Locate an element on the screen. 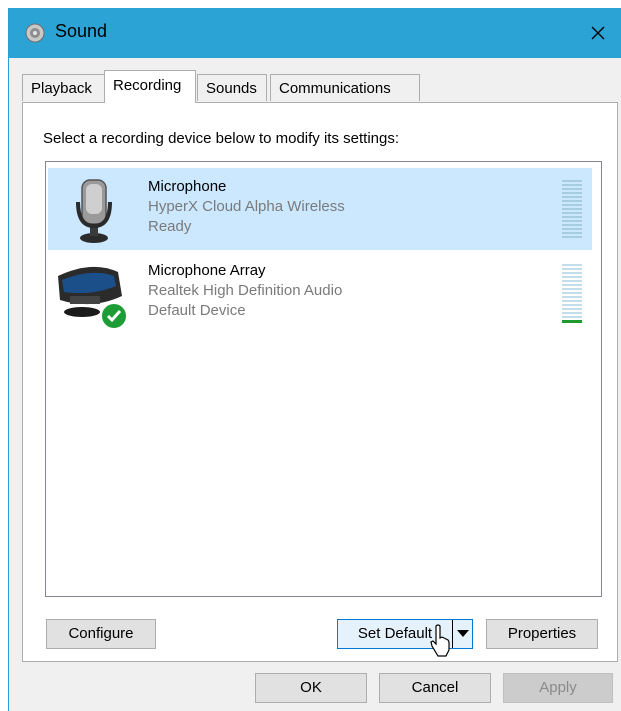 Image resolution: width=621 pixels, height=711 pixels. ok-button: OK is located at coordinates (311, 688).